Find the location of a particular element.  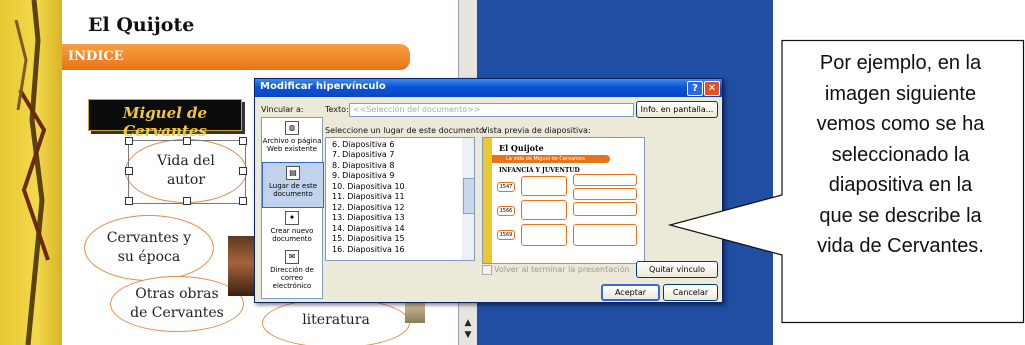

list-item-label: 16. Diapositiva 16 is located at coordinates (368, 249).